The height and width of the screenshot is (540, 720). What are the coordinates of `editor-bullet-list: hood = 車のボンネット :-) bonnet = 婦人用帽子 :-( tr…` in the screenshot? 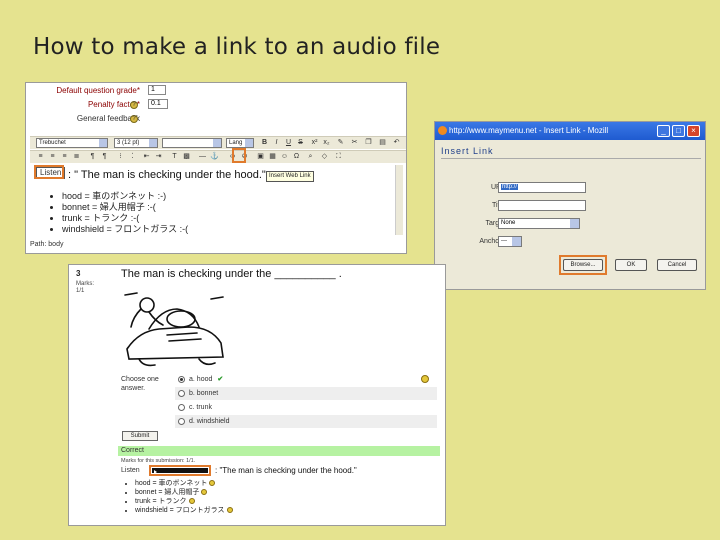 It's located at (122, 213).